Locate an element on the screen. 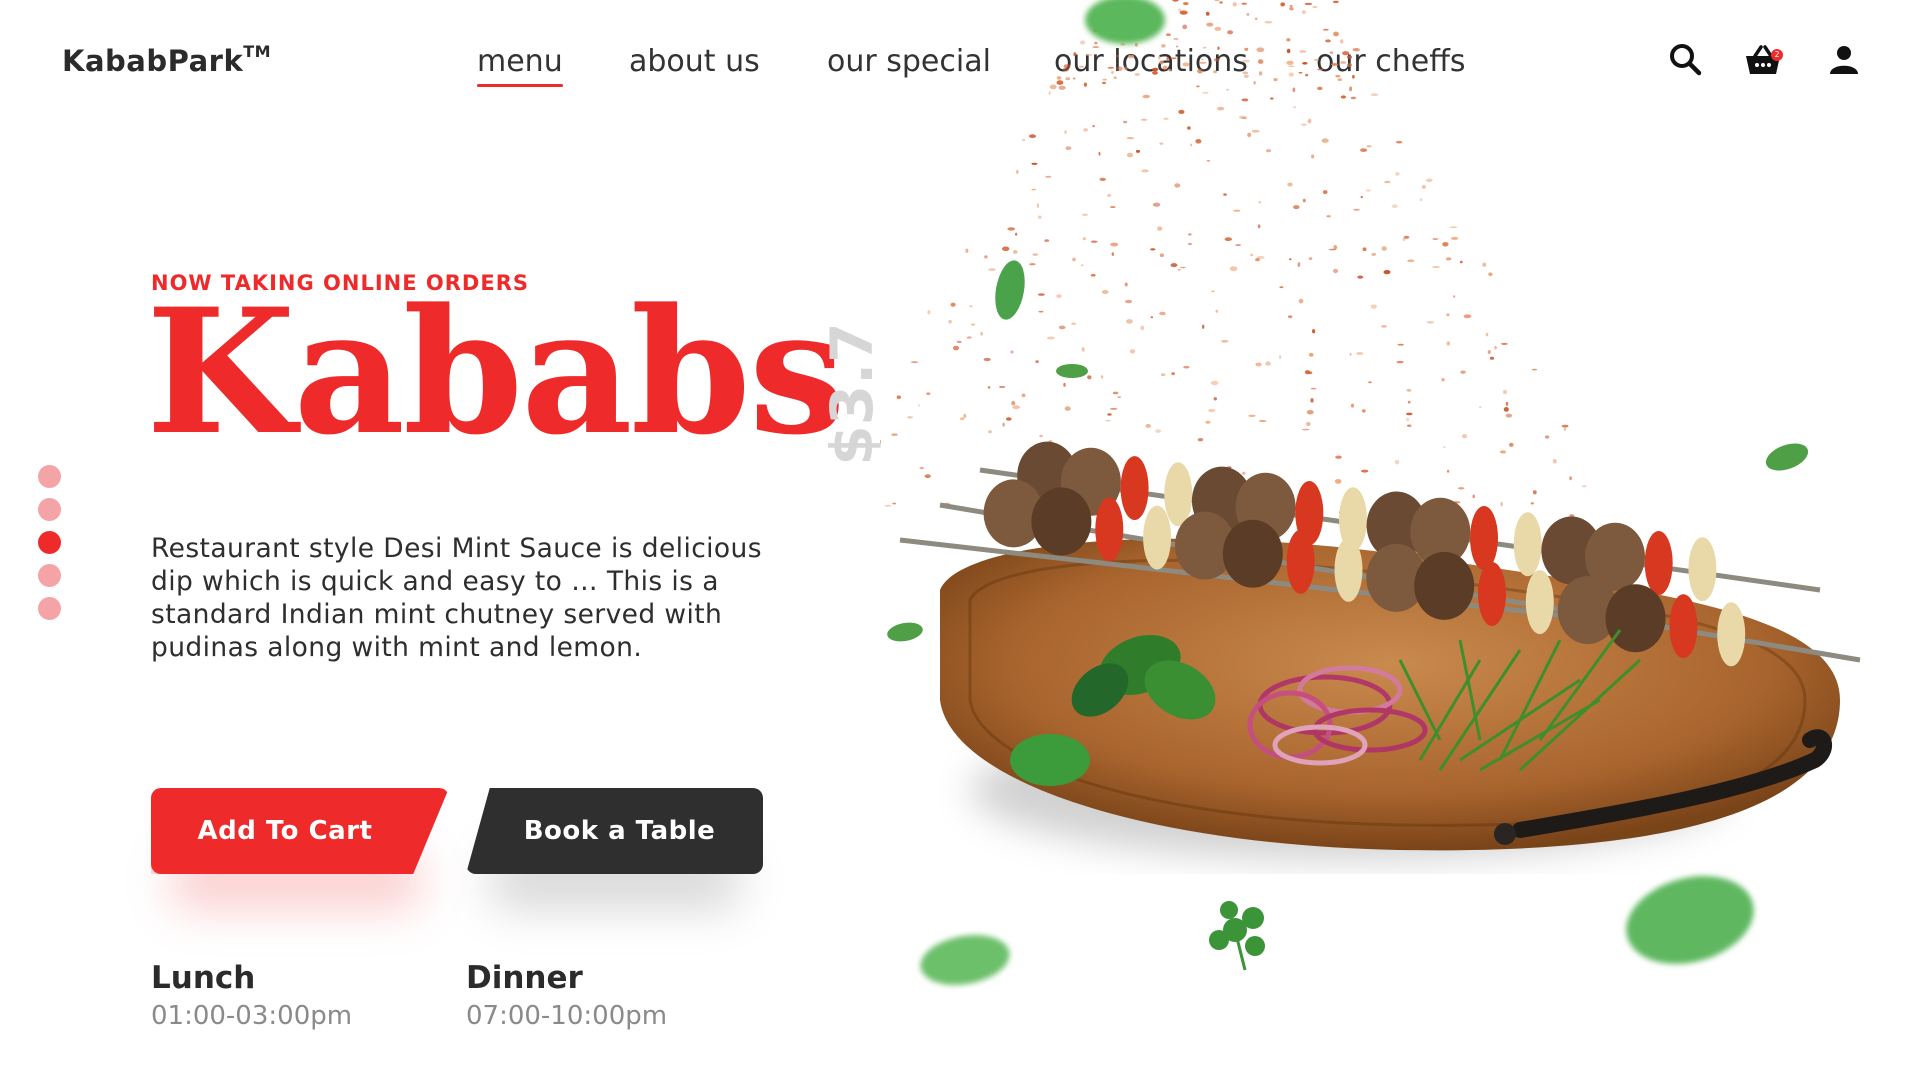 The image size is (1920, 1080). book-table-button: Book a Table is located at coordinates (614, 831).